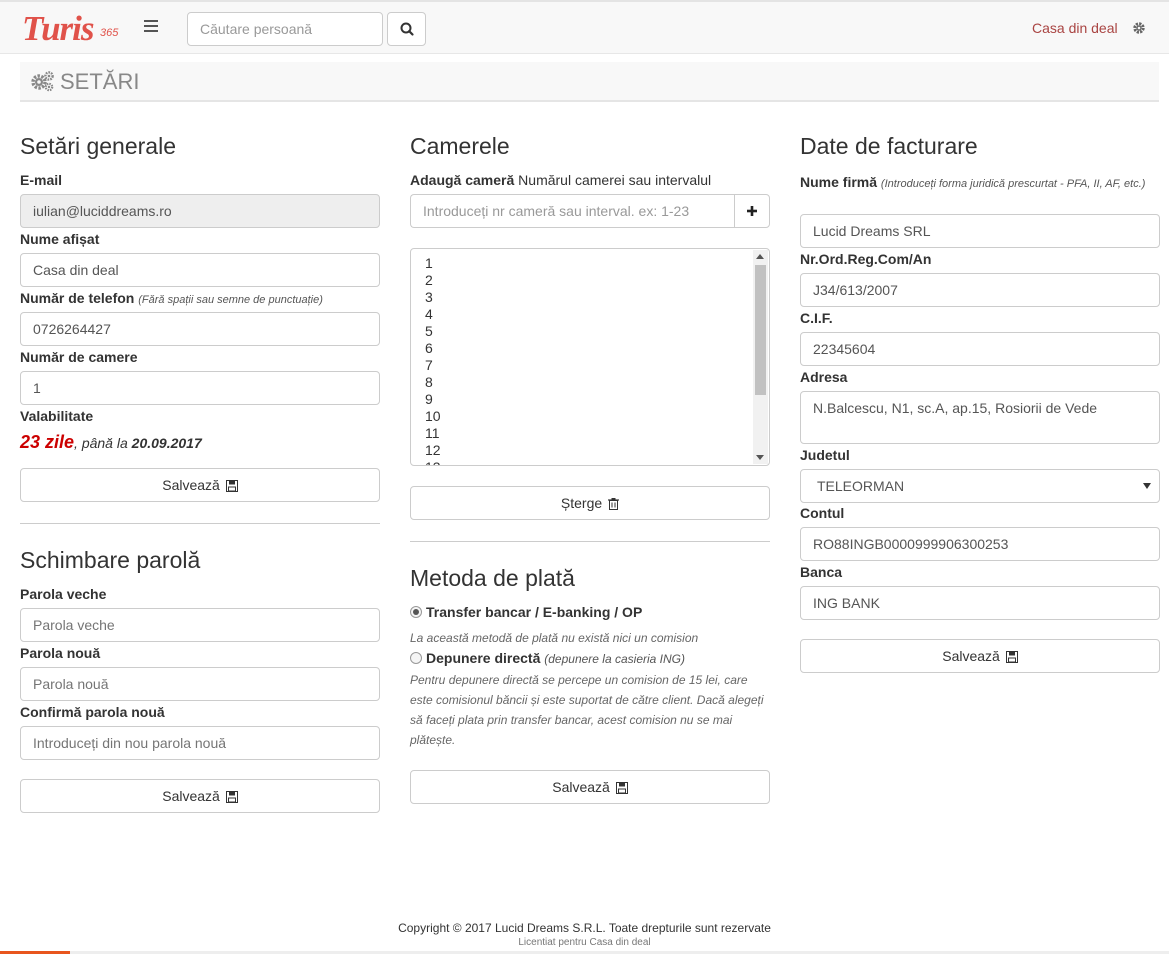 This screenshot has height=954, width=1169. I want to click on logo-text: Turis, so click(58, 28).